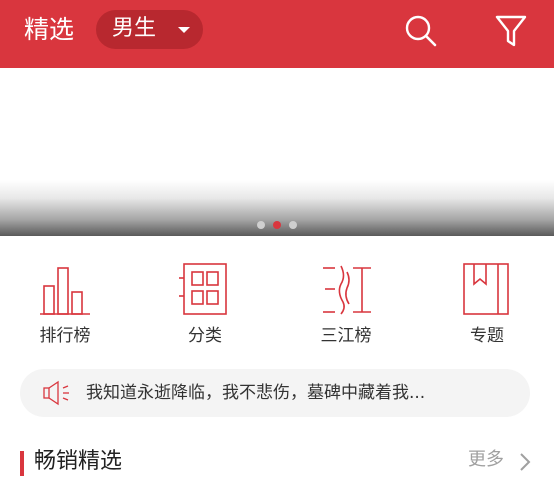  I want to click on entry-ranking-label: 排行榜, so click(65, 336).